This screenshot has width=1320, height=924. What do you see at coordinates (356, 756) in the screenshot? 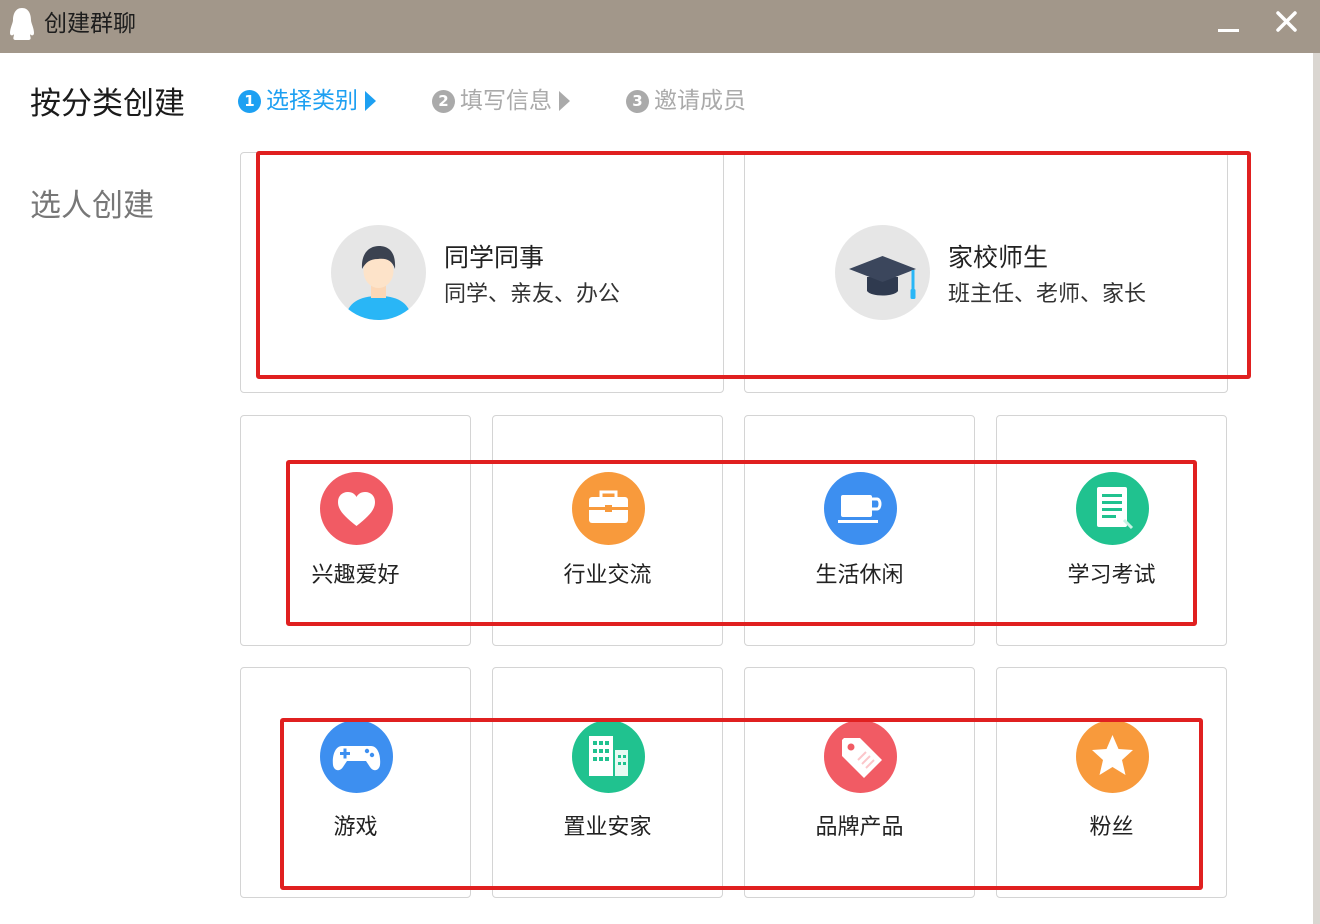
I see `gamepad-icon` at bounding box center [356, 756].